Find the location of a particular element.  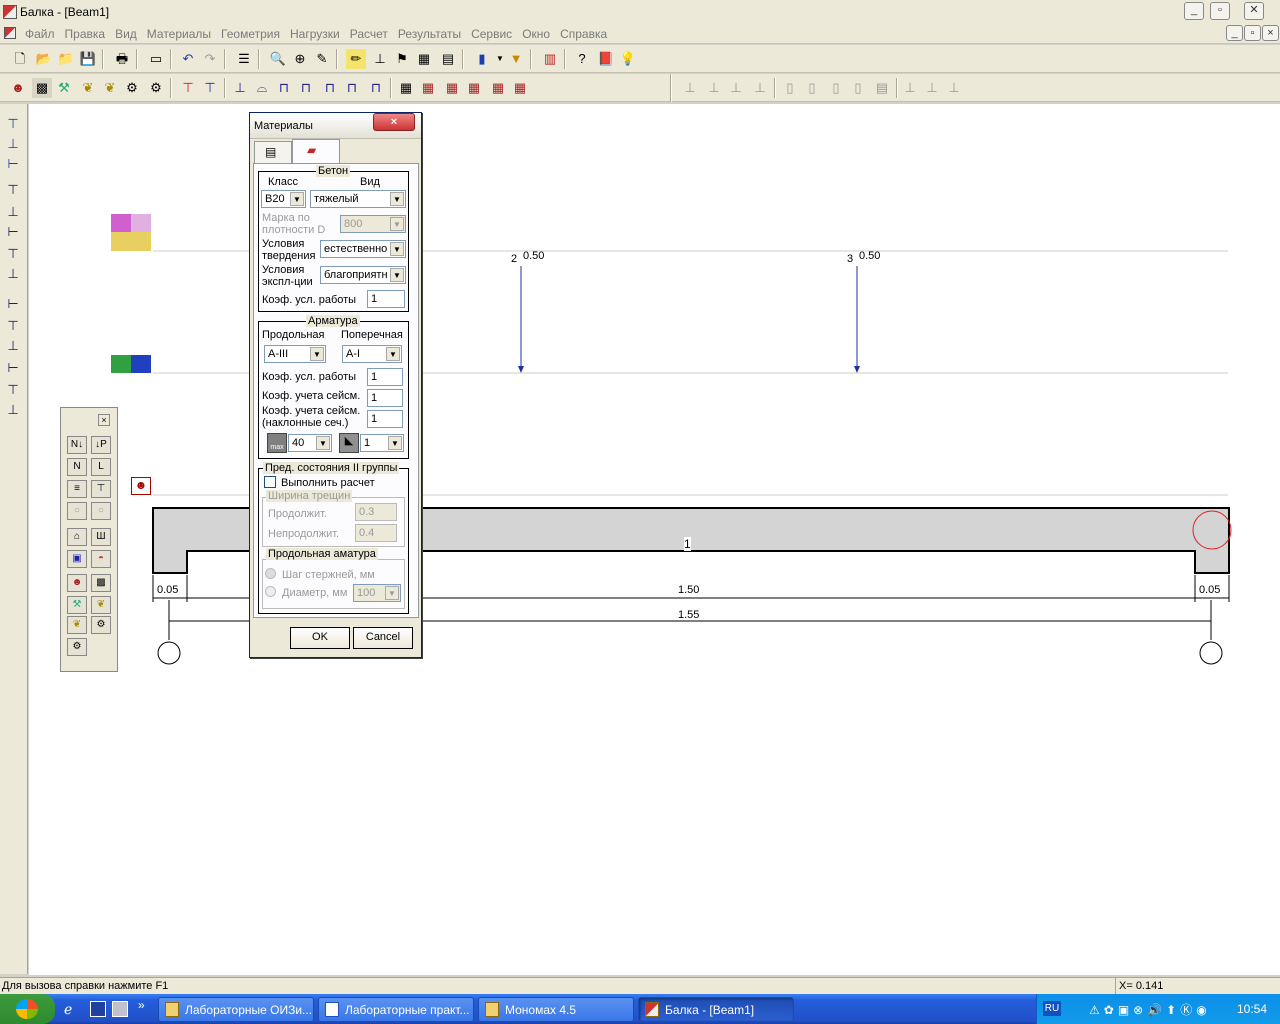

operation-select: благоприятн ▼ is located at coordinates (363, 275).